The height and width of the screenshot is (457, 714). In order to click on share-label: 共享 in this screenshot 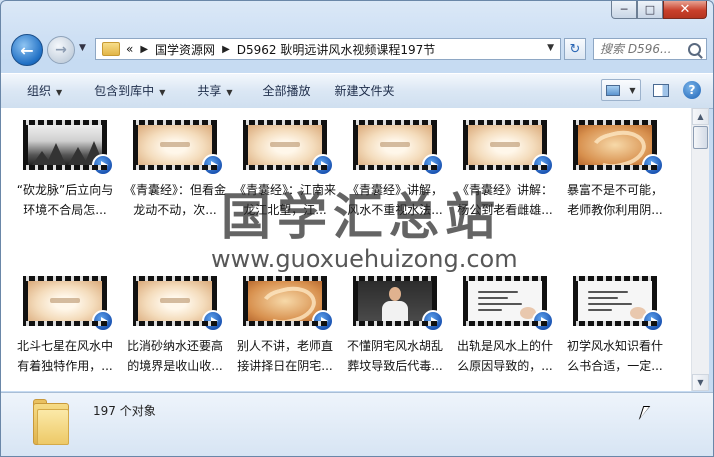, I will do `click(209, 91)`.